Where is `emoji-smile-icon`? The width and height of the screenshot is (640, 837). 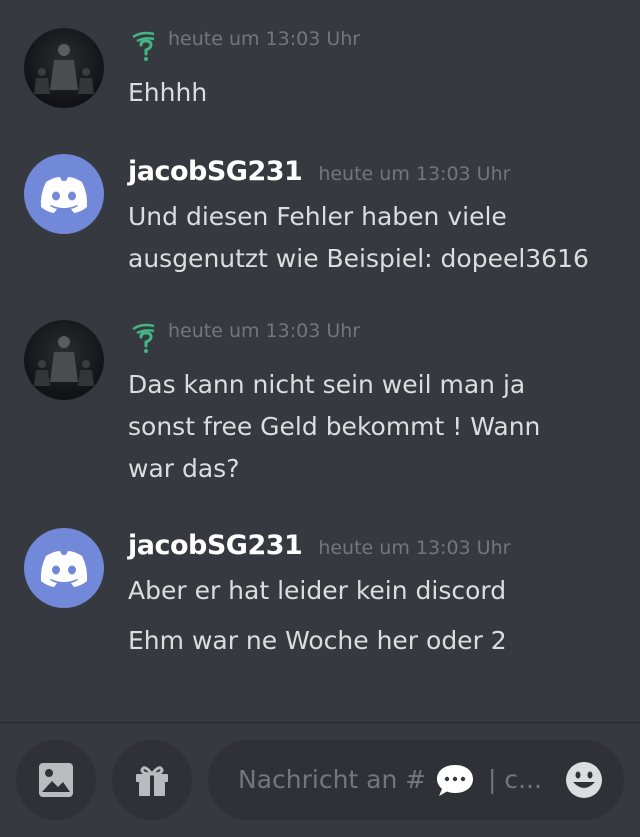 emoji-smile-icon is located at coordinates (584, 780).